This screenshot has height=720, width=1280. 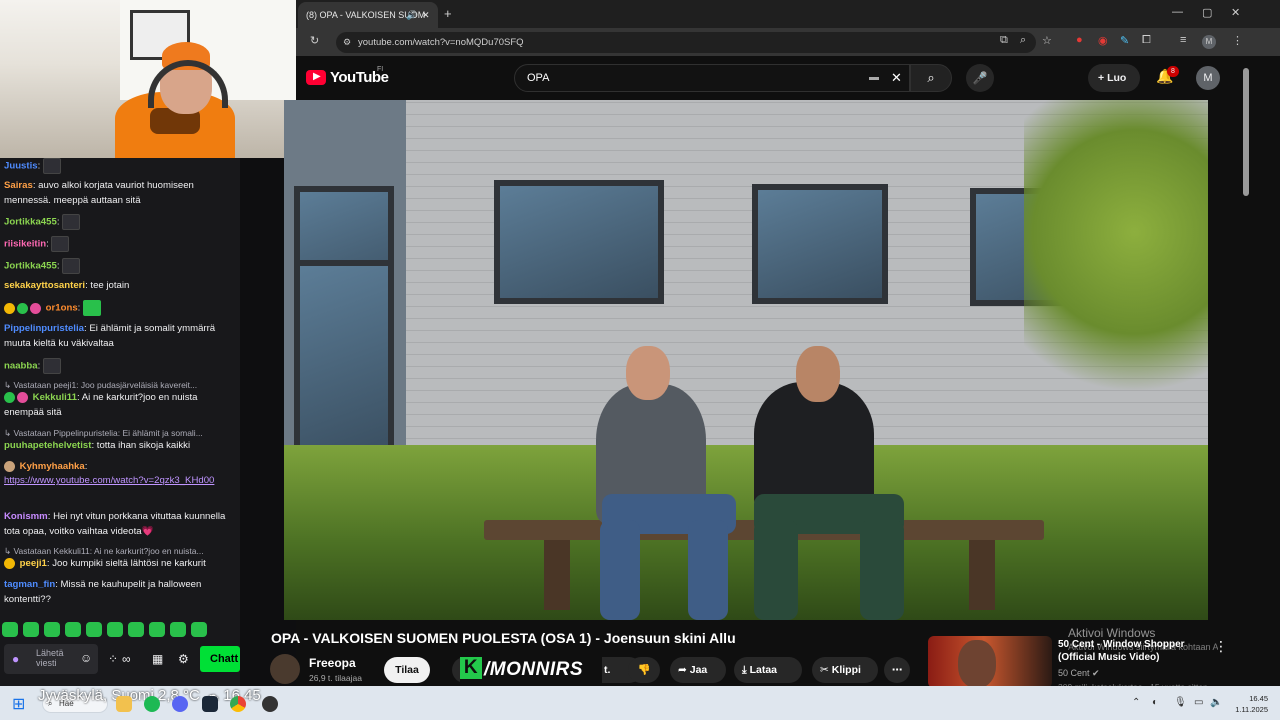 What do you see at coordinates (335, 678) in the screenshot?
I see `subscriber-count: 26,9 t. tilaajaa` at bounding box center [335, 678].